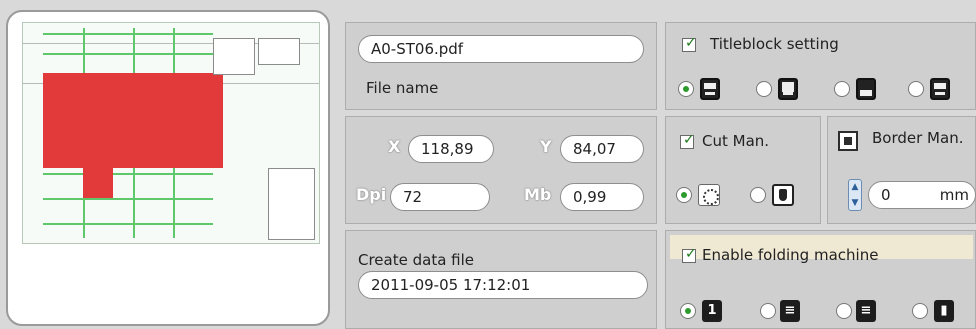  What do you see at coordinates (783, 195) in the screenshot?
I see `hand-icon` at bounding box center [783, 195].